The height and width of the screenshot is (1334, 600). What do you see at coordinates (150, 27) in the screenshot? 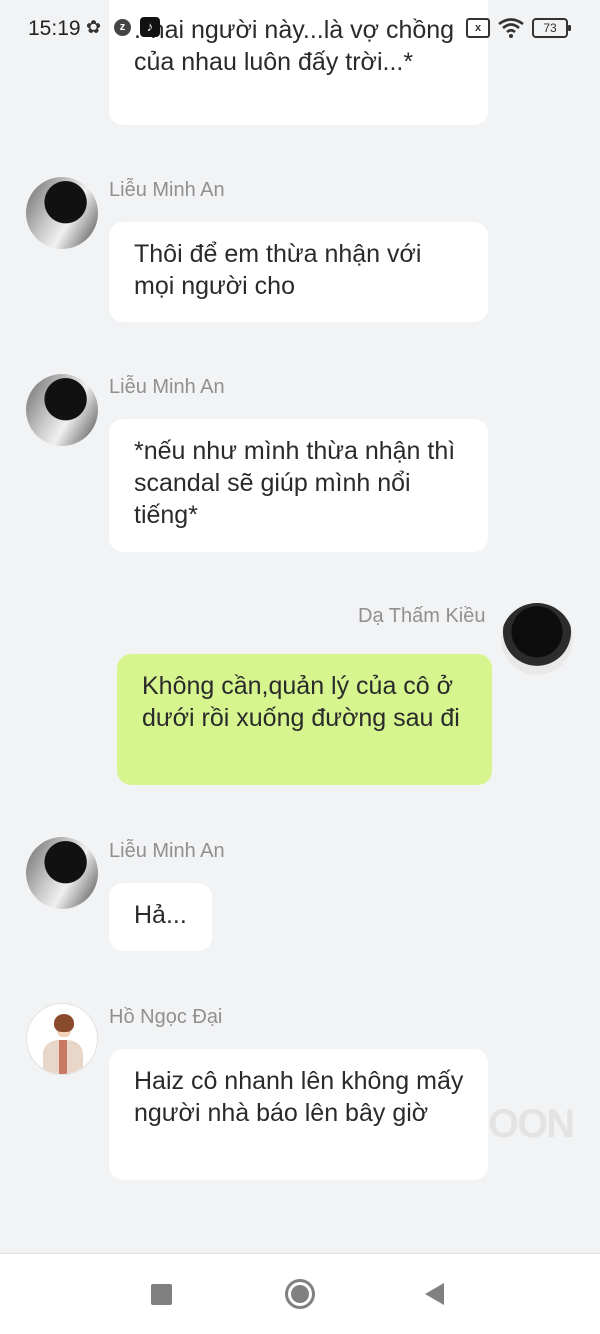
I see `tiktok-icon: ♪` at bounding box center [150, 27].